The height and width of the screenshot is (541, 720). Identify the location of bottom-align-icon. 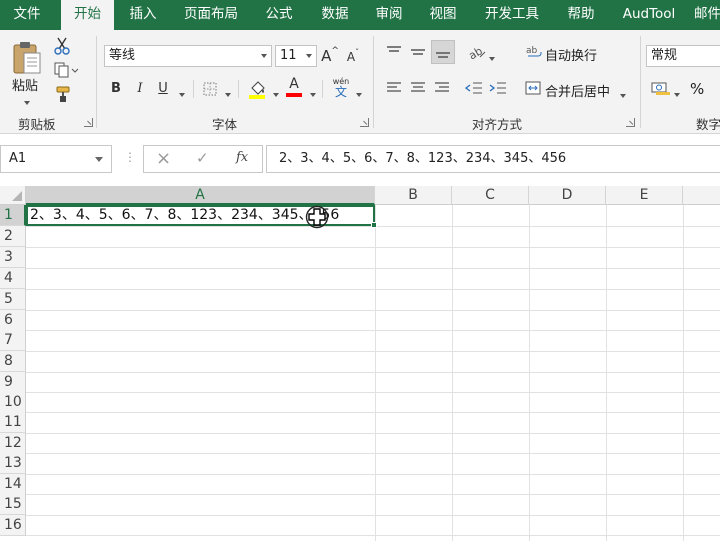
(443, 52).